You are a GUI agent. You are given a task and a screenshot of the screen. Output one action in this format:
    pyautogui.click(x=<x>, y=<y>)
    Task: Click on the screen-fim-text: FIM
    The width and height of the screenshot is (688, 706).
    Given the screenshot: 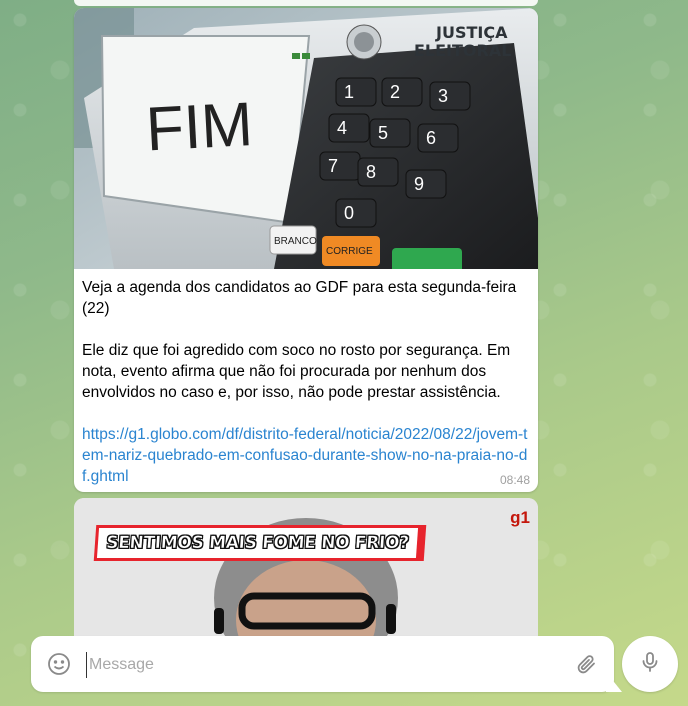 What is the action you would take?
    pyautogui.click(x=199, y=127)
    